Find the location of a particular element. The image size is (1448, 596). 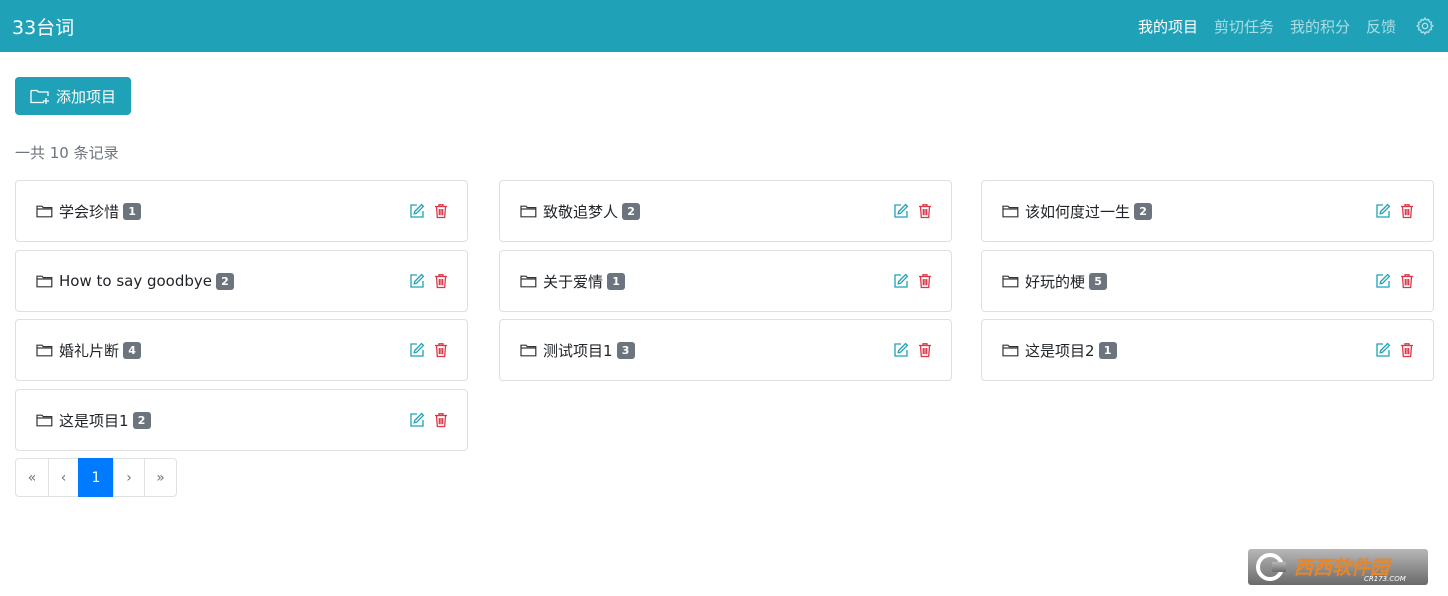

project-name: 婚礼片断 is located at coordinates (89, 350).